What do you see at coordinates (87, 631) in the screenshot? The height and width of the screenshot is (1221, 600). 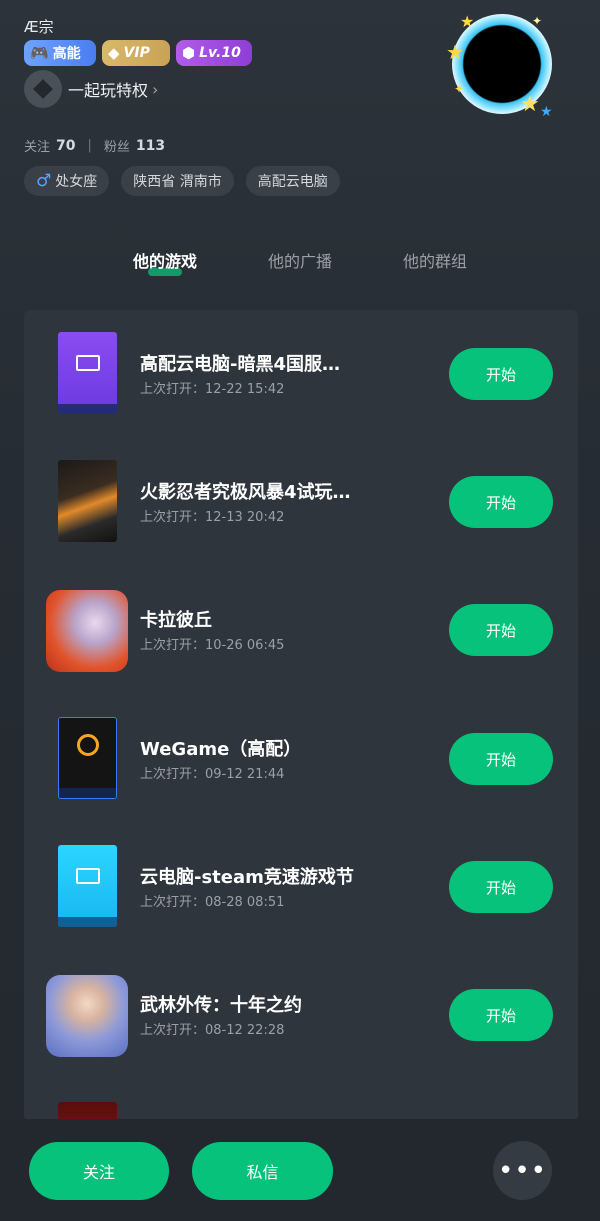 I see `strinova-app-icon` at bounding box center [87, 631].